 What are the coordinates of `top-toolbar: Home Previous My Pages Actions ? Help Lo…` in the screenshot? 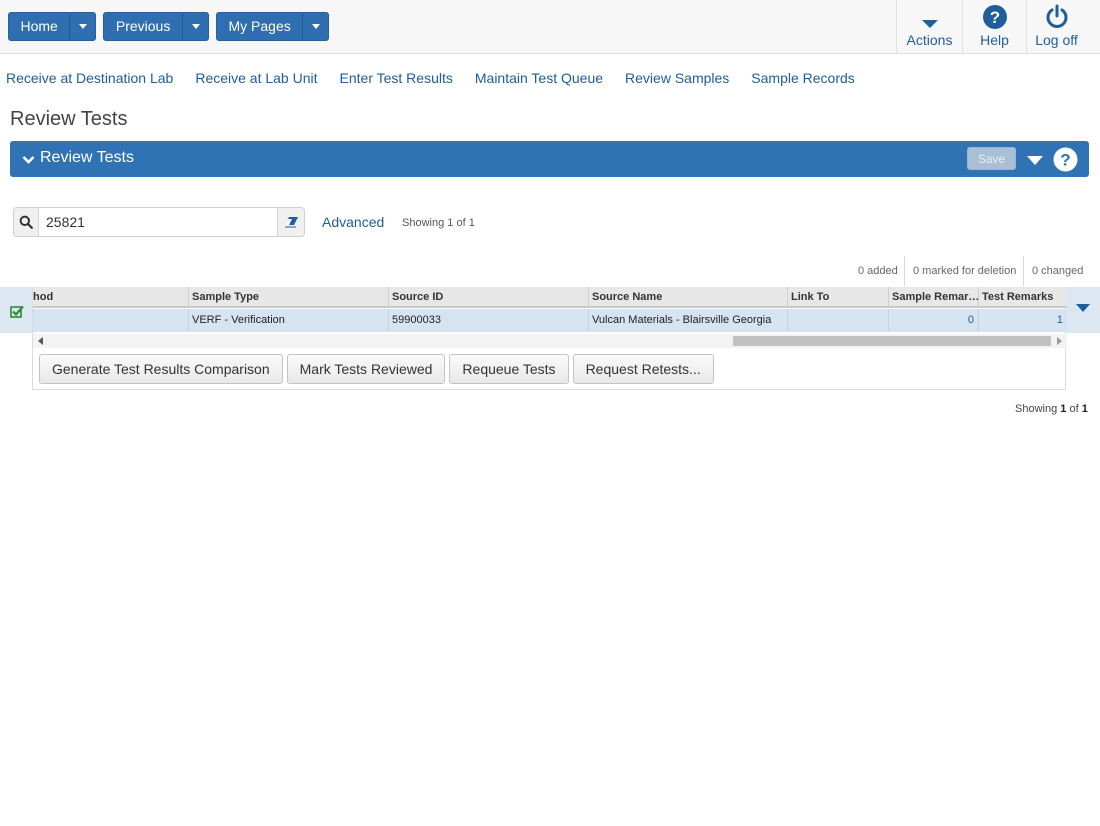 It's located at (550, 27).